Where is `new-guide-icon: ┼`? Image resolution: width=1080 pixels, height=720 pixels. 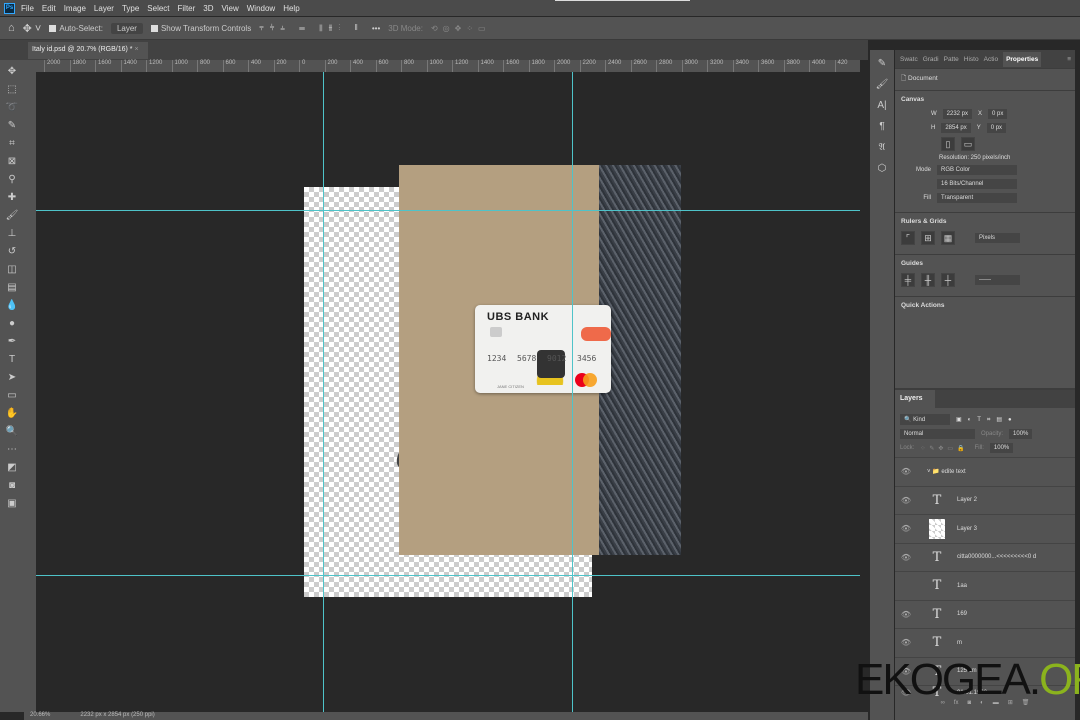 new-guide-icon: ┼ is located at coordinates (948, 280).